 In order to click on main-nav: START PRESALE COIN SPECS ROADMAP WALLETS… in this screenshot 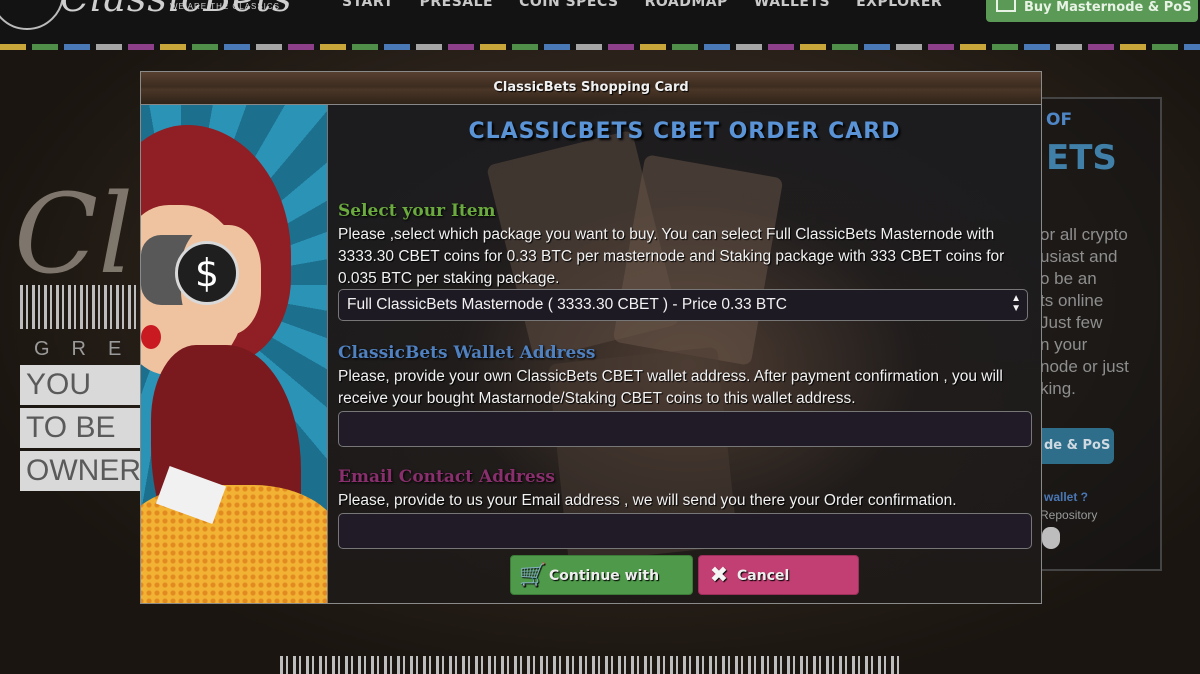, I will do `click(642, 5)`.